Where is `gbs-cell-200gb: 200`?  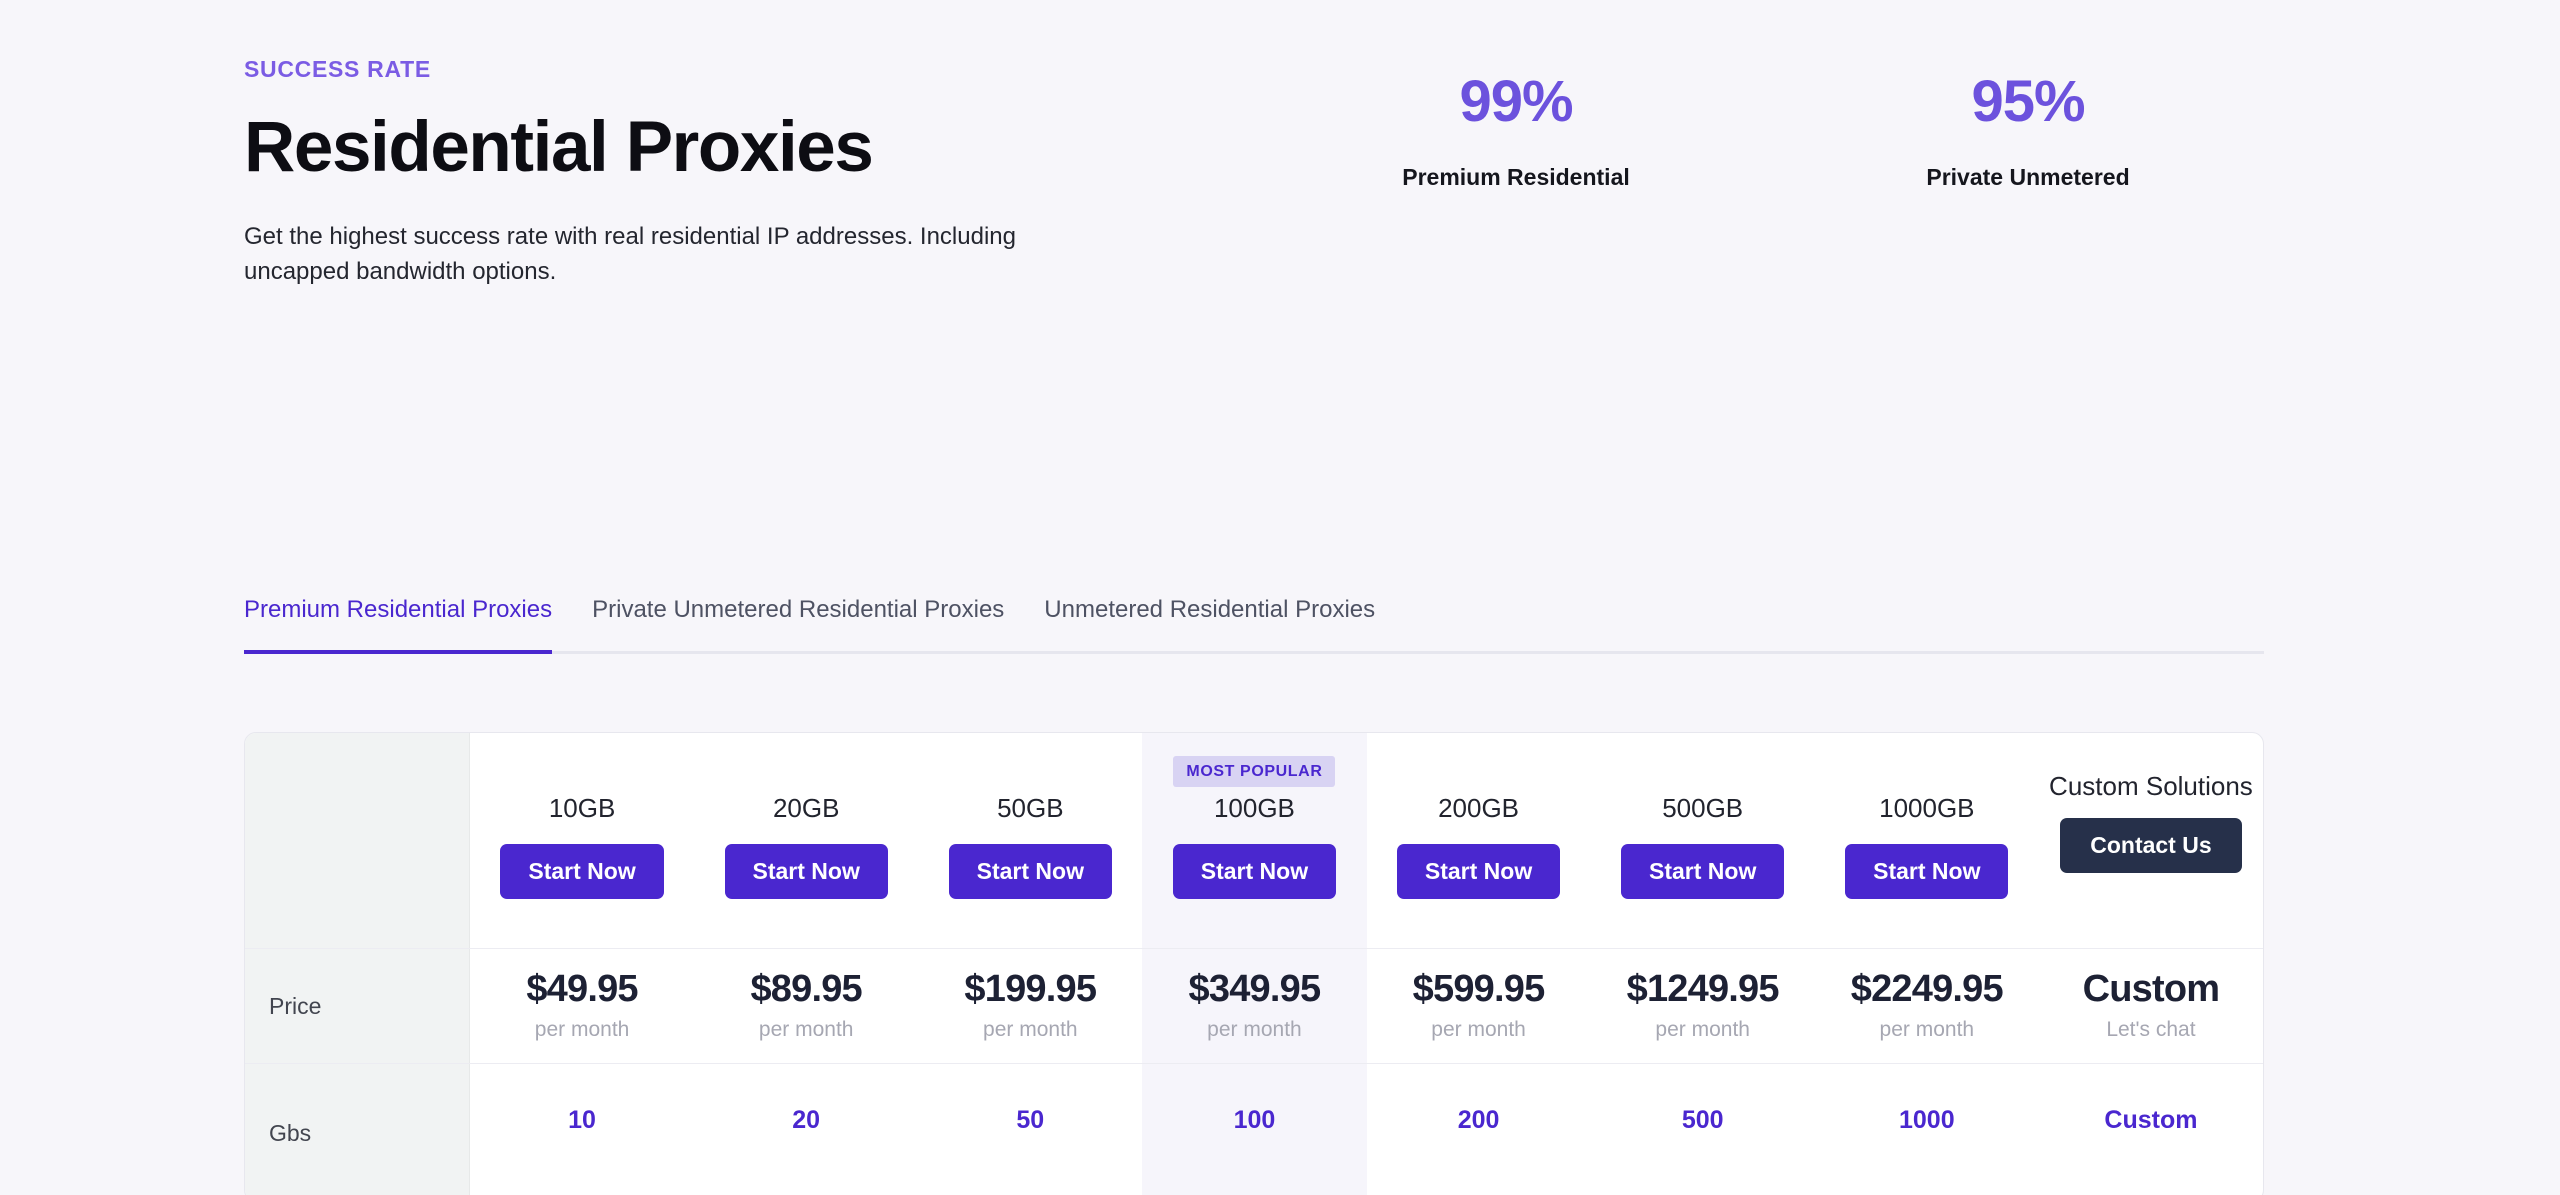 gbs-cell-200gb: 200 is located at coordinates (1479, 1129).